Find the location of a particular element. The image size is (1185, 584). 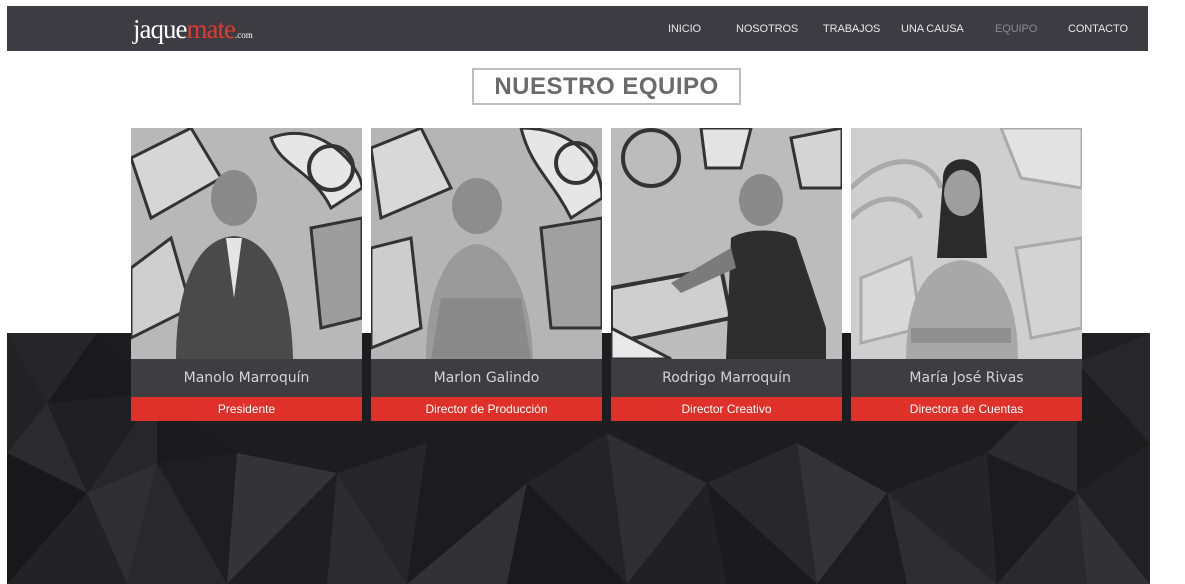

member-role: Directora de Cuentas is located at coordinates (966, 409).